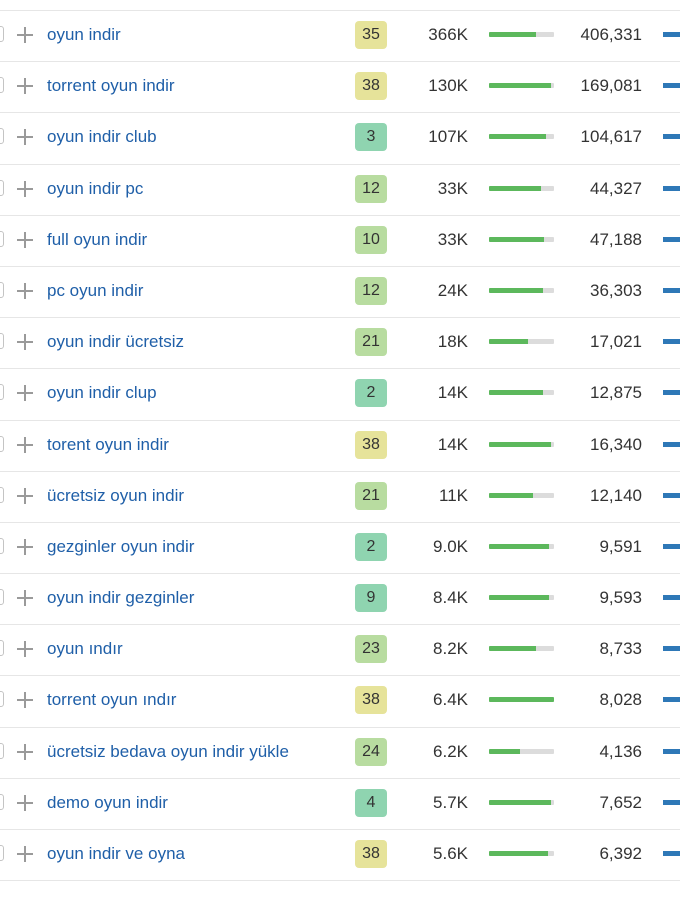 The image size is (680, 900). I want to click on traffic-value: 169,081, so click(611, 86).